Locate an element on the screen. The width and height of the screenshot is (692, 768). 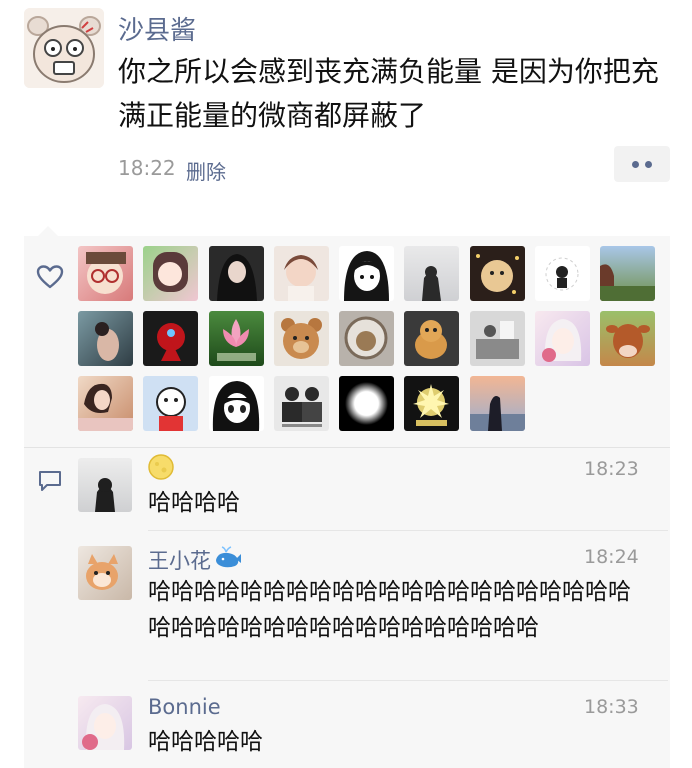
more-options-button is located at coordinates (642, 164).